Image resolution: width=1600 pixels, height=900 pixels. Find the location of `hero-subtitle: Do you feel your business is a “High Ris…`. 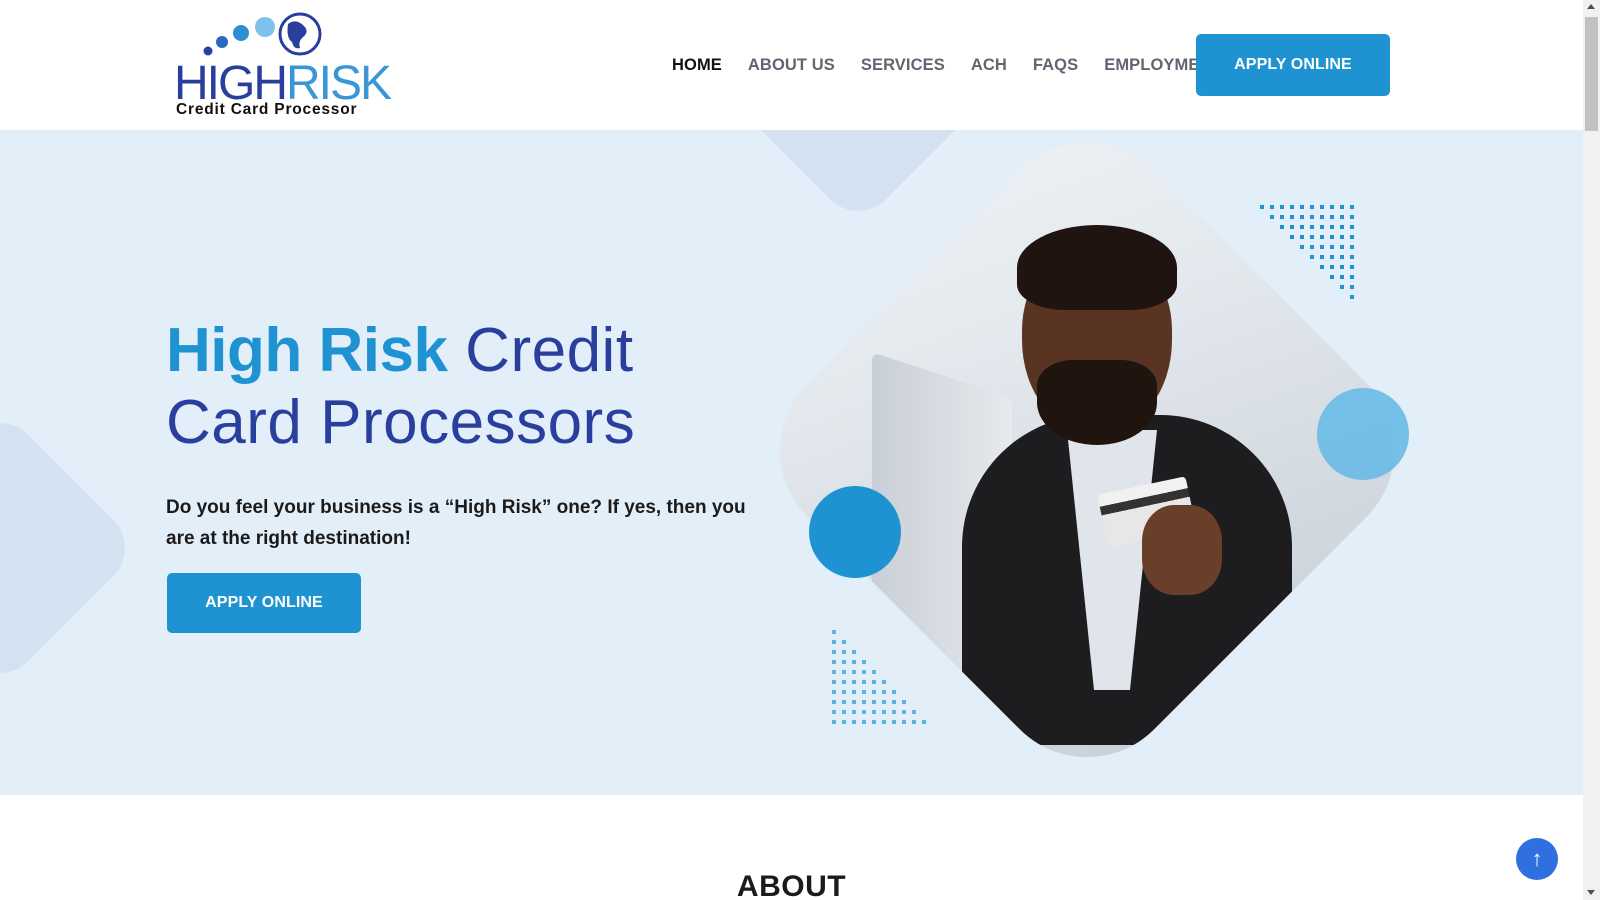

hero-subtitle: Do you feel your business is a “High Ris… is located at coordinates (456, 523).